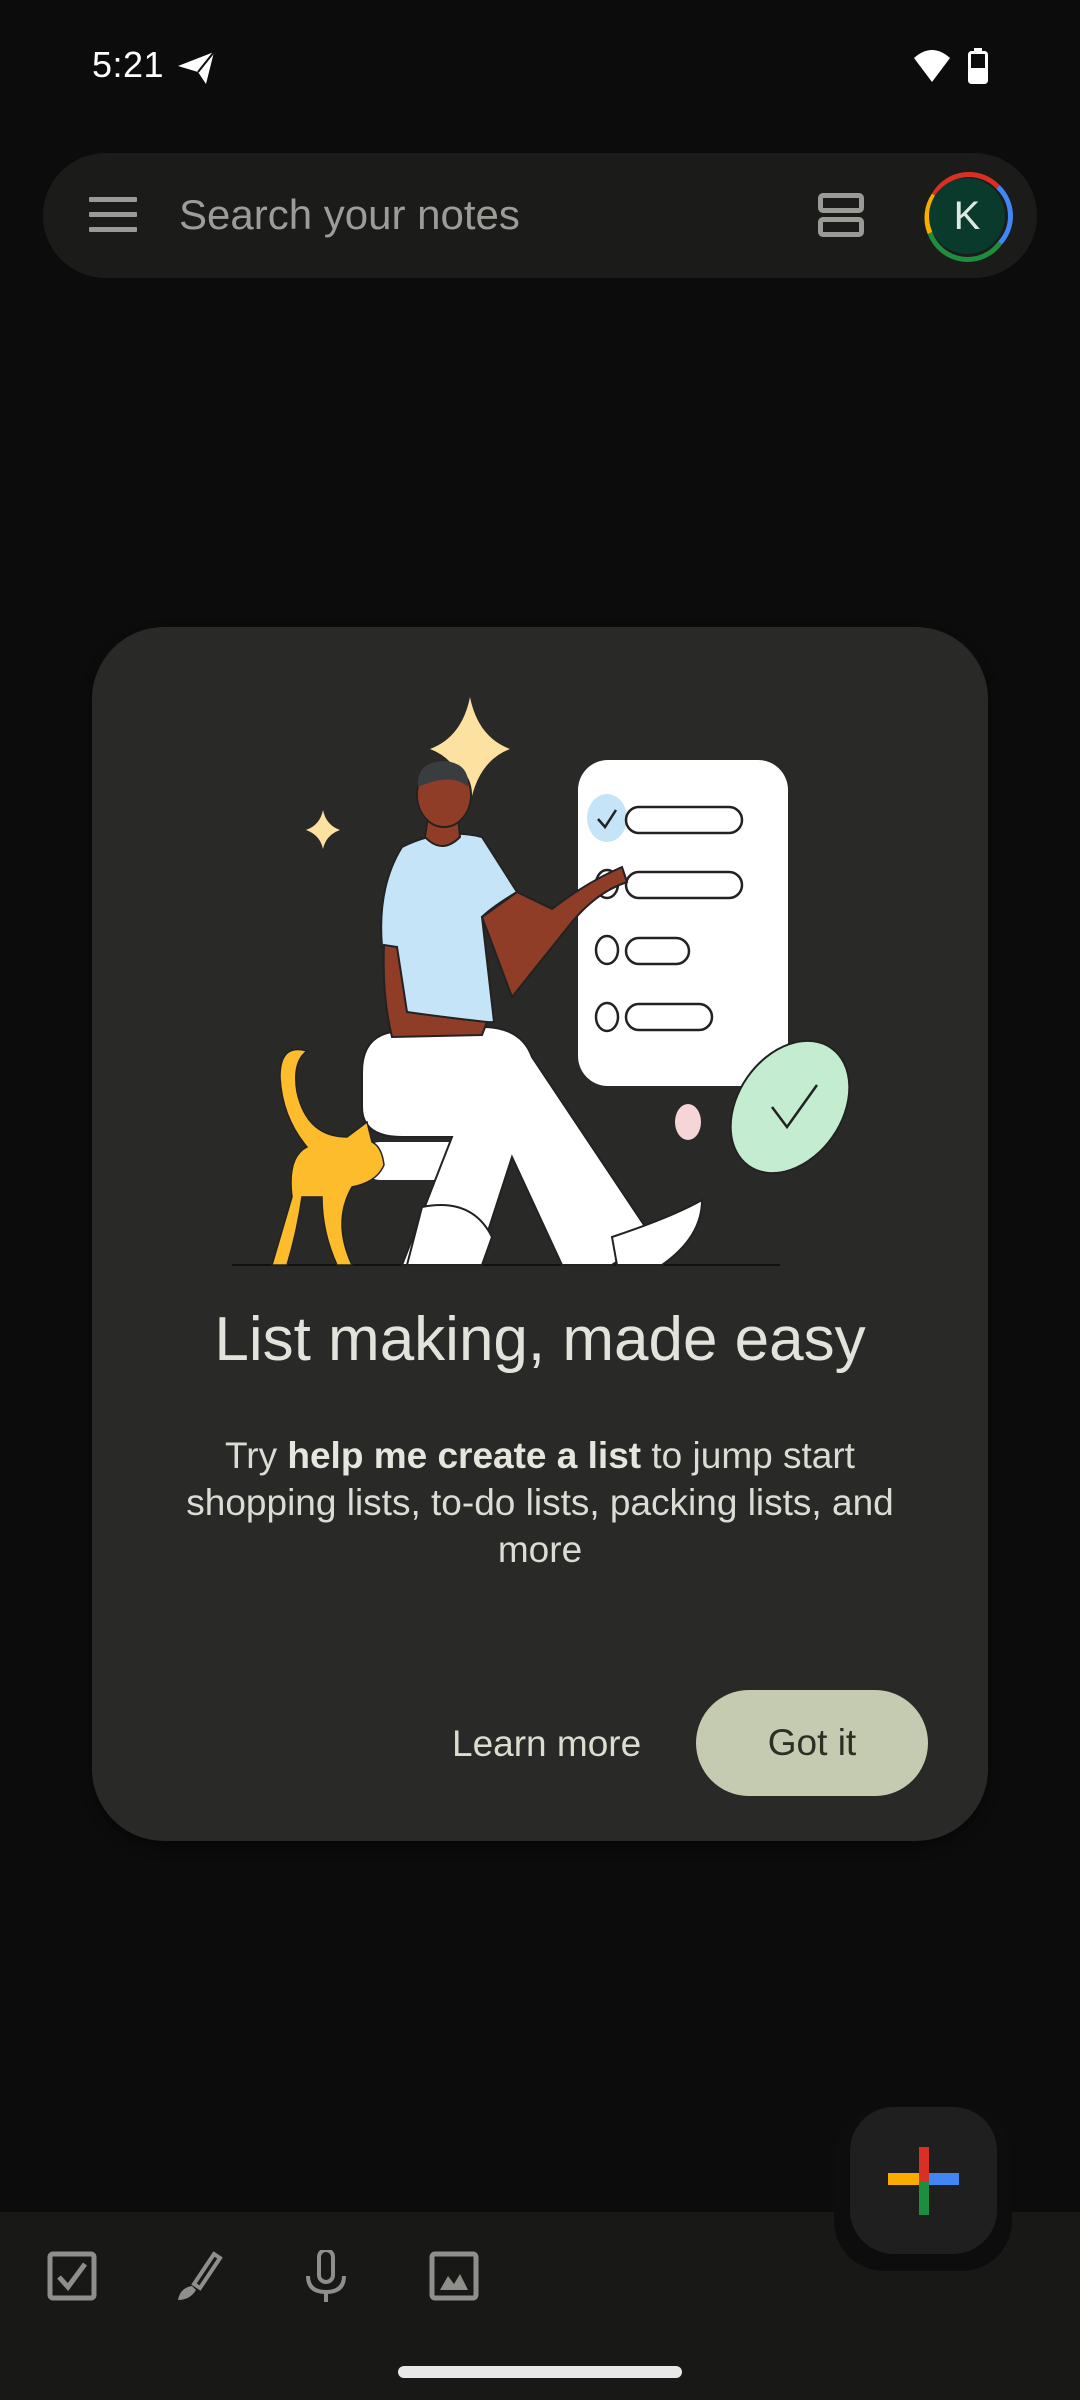  I want to click on promo-body-bold: help me create a list, so click(464, 1455).